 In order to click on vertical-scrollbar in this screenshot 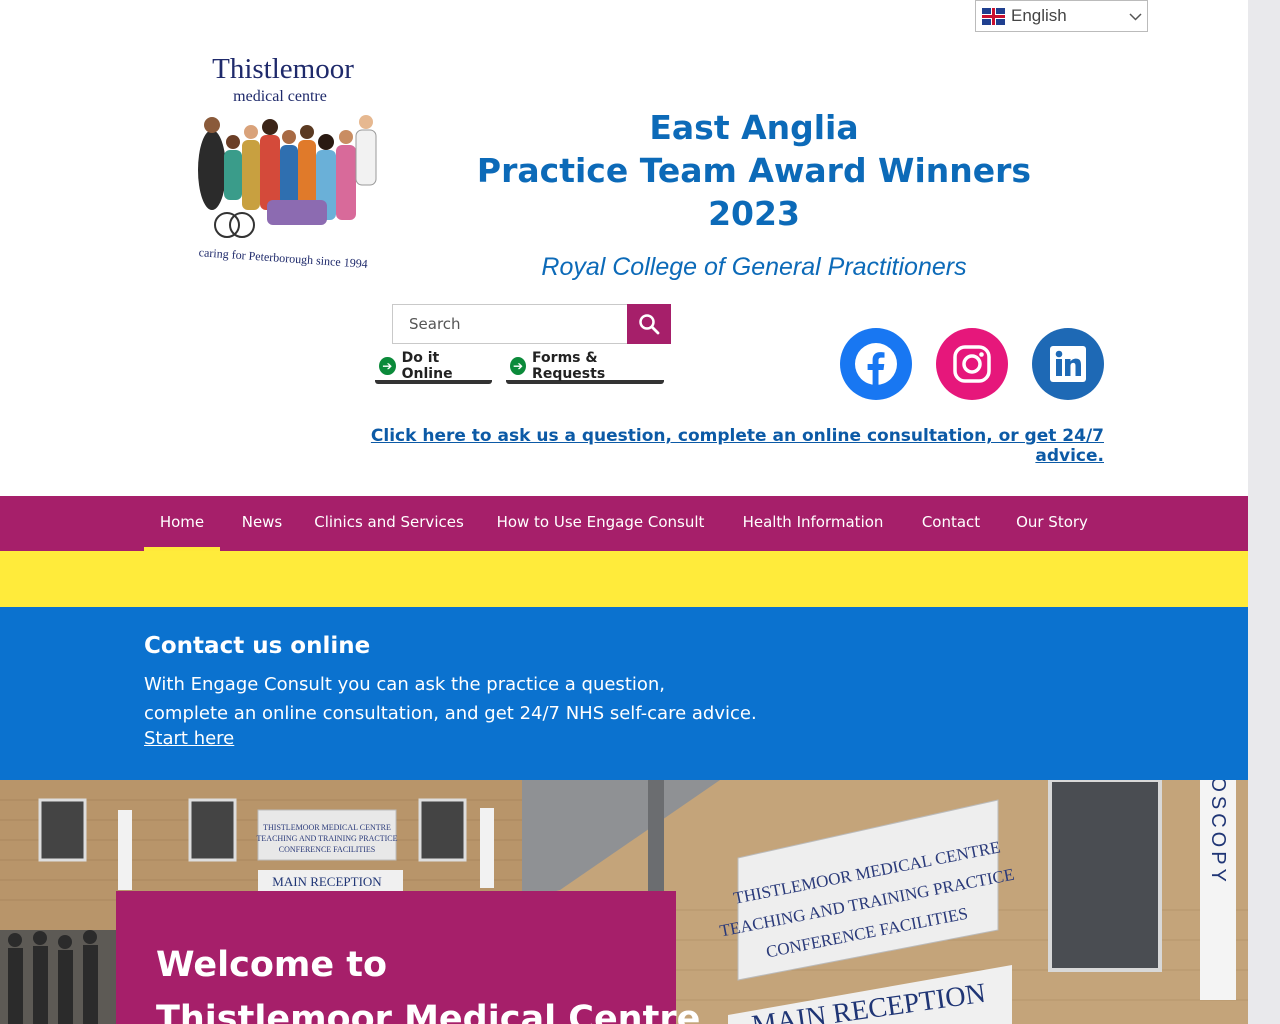, I will do `click(1264, 512)`.